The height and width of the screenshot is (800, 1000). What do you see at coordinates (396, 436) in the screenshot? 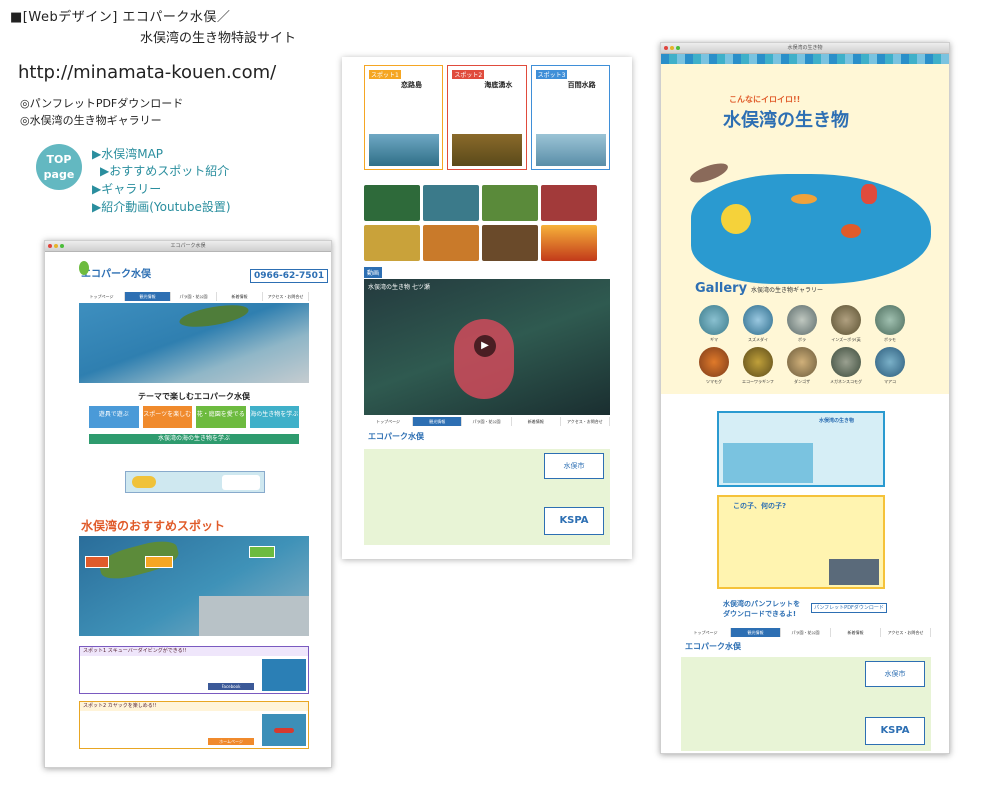
I see `site2-footer-logo: エコパーク水俣` at bounding box center [396, 436].